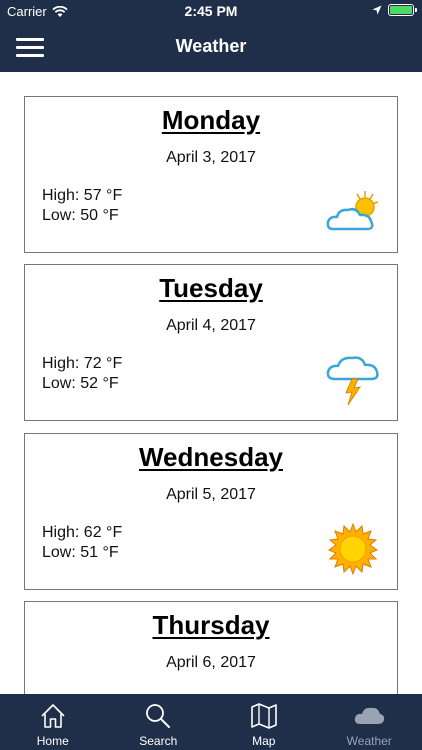  I want to click on forecast-date: April 3, 2017, so click(211, 157).